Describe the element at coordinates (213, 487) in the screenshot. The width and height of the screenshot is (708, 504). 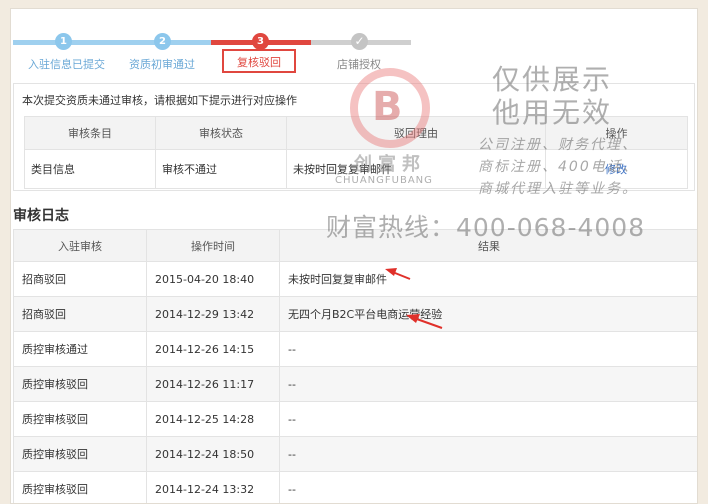
I see `log-time: 2014-12-24 13:32` at that location.